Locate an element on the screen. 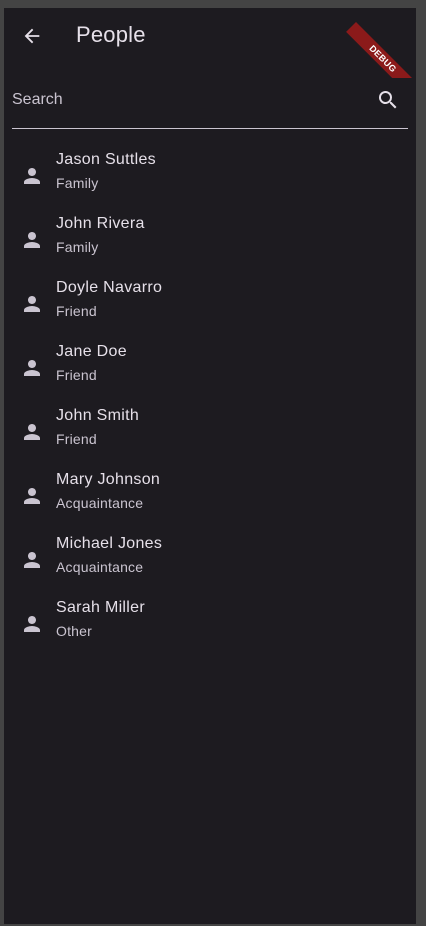 The width and height of the screenshot is (426, 926). contact-name: Michael Jones is located at coordinates (109, 543).